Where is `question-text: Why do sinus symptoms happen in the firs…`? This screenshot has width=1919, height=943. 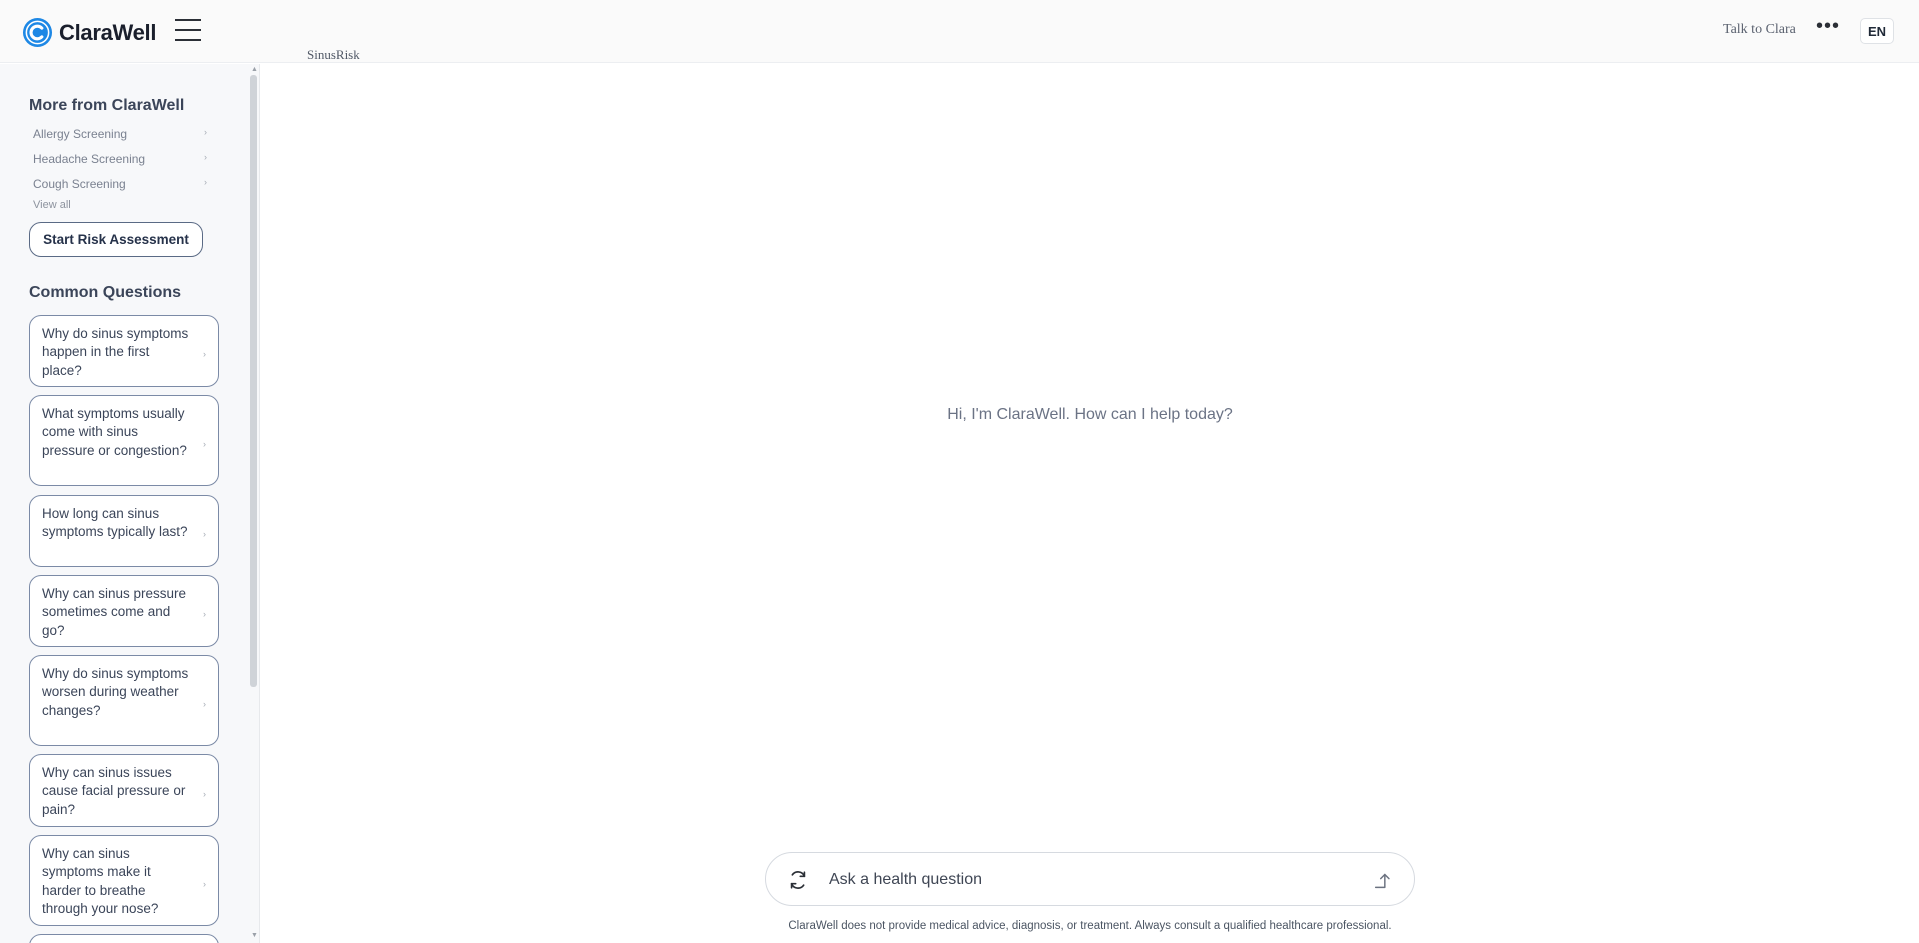 question-text: Why do sinus symptoms happen in the firs… is located at coordinates (115, 352).